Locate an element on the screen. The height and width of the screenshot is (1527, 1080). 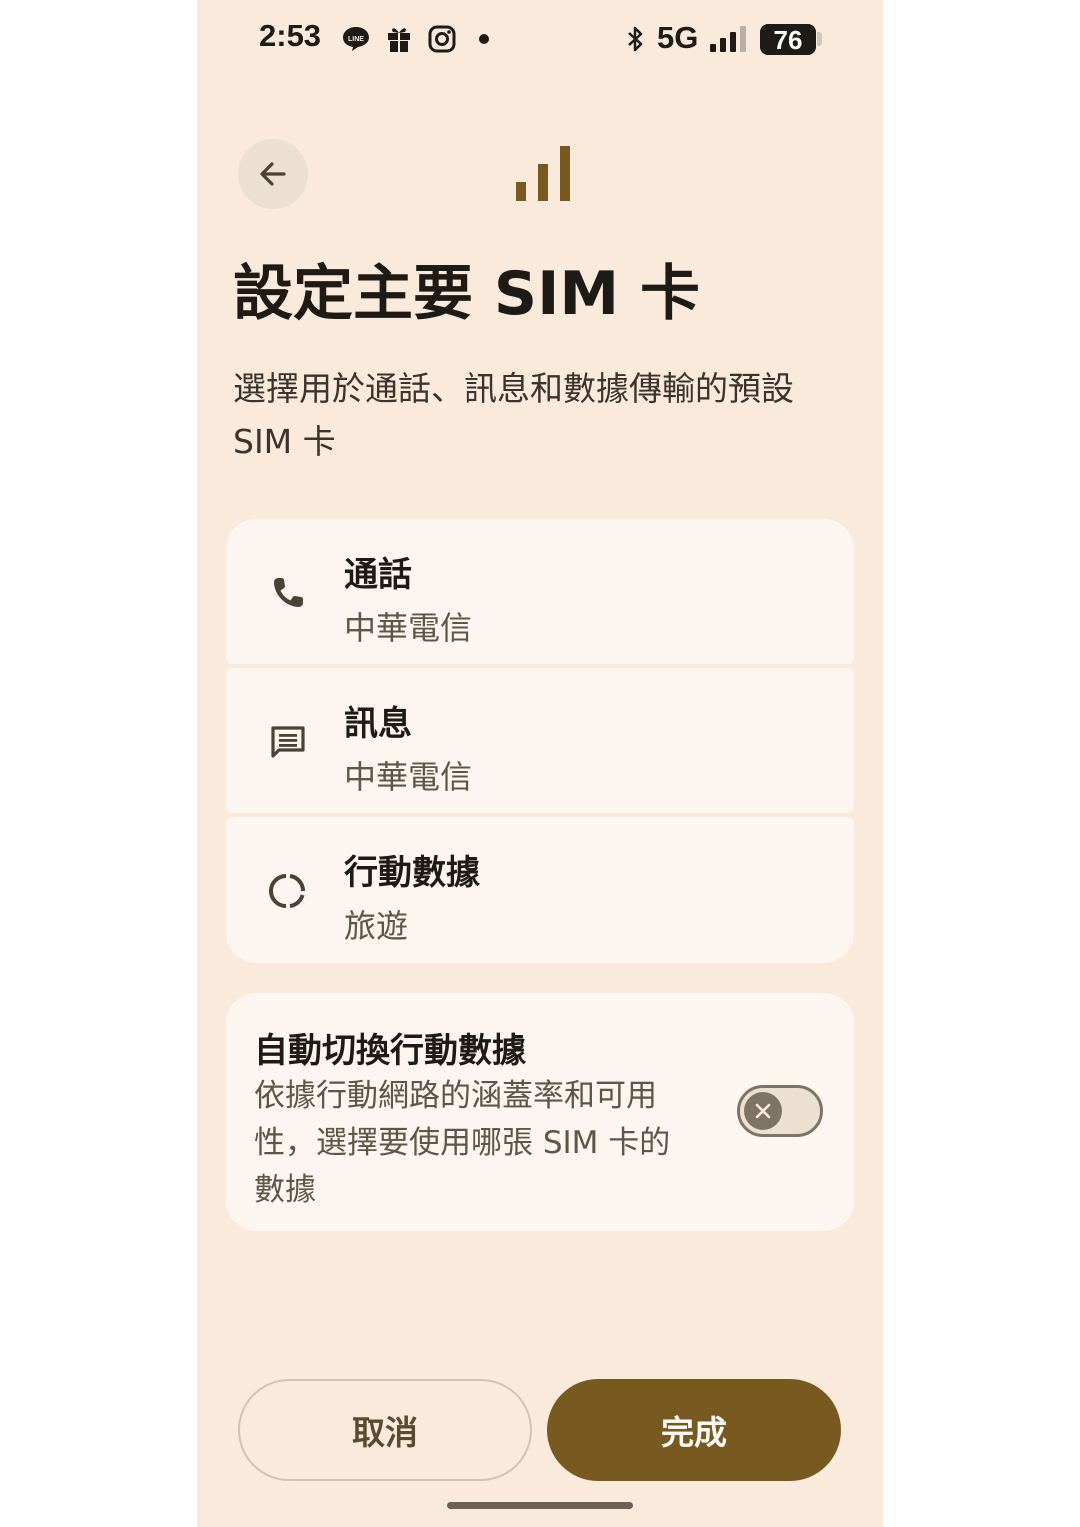
done-button: 完成 is located at coordinates (694, 1430).